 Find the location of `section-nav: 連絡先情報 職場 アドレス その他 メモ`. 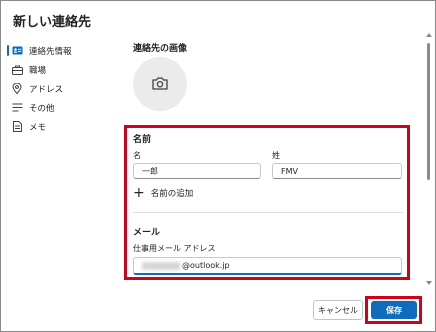

section-nav: 連絡先情報 職場 アドレス その他 メモ is located at coordinates (39, 88).